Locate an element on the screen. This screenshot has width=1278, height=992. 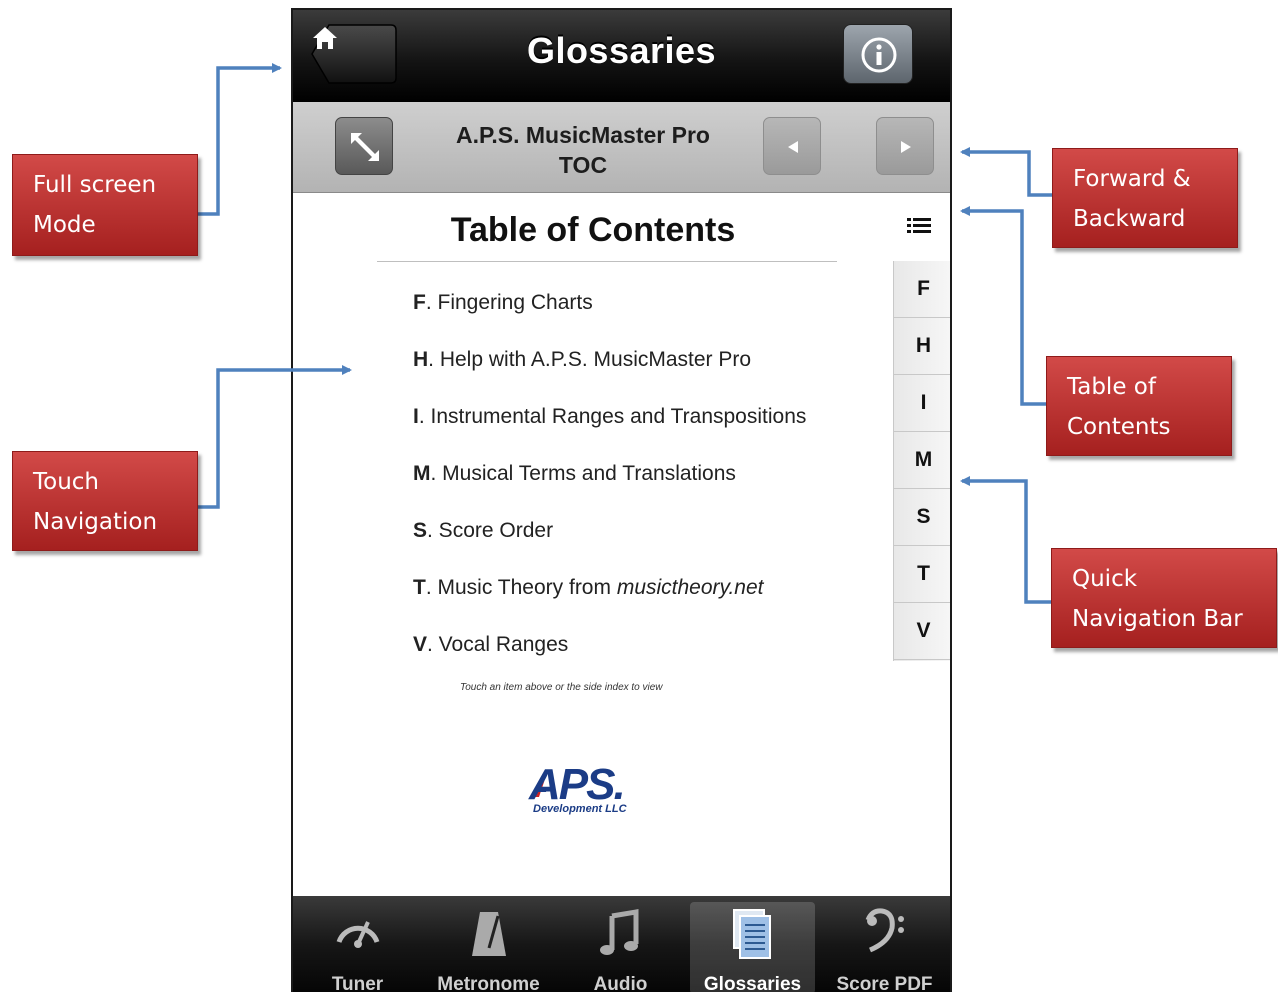
callout-line: Mode is located at coordinates (64, 225).